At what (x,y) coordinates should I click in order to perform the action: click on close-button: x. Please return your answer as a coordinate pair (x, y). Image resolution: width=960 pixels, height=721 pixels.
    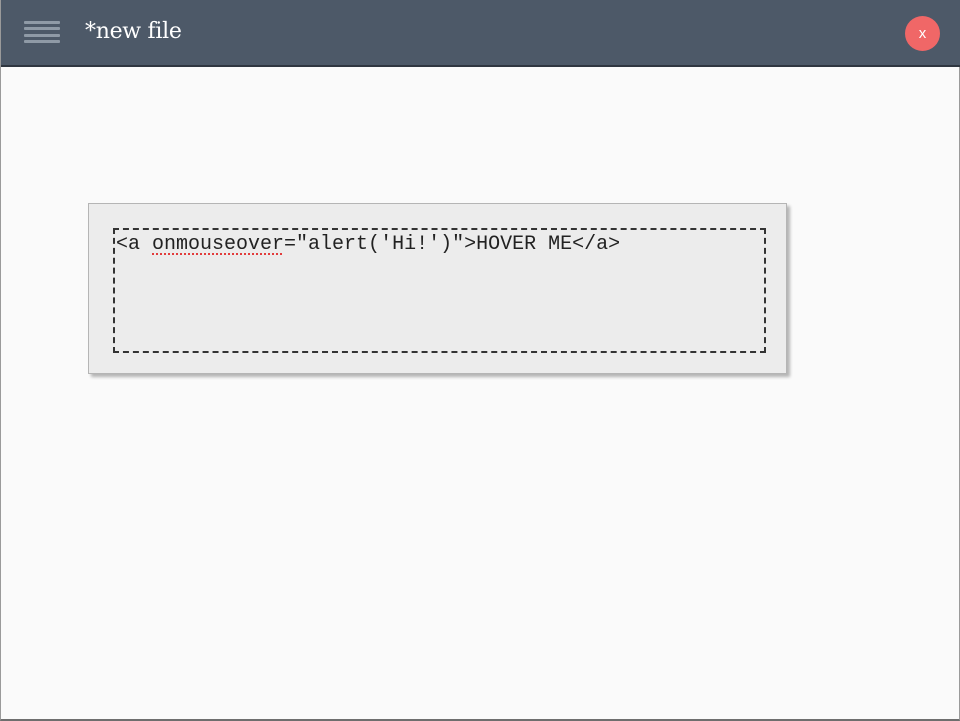
    Looking at the image, I should click on (922, 33).